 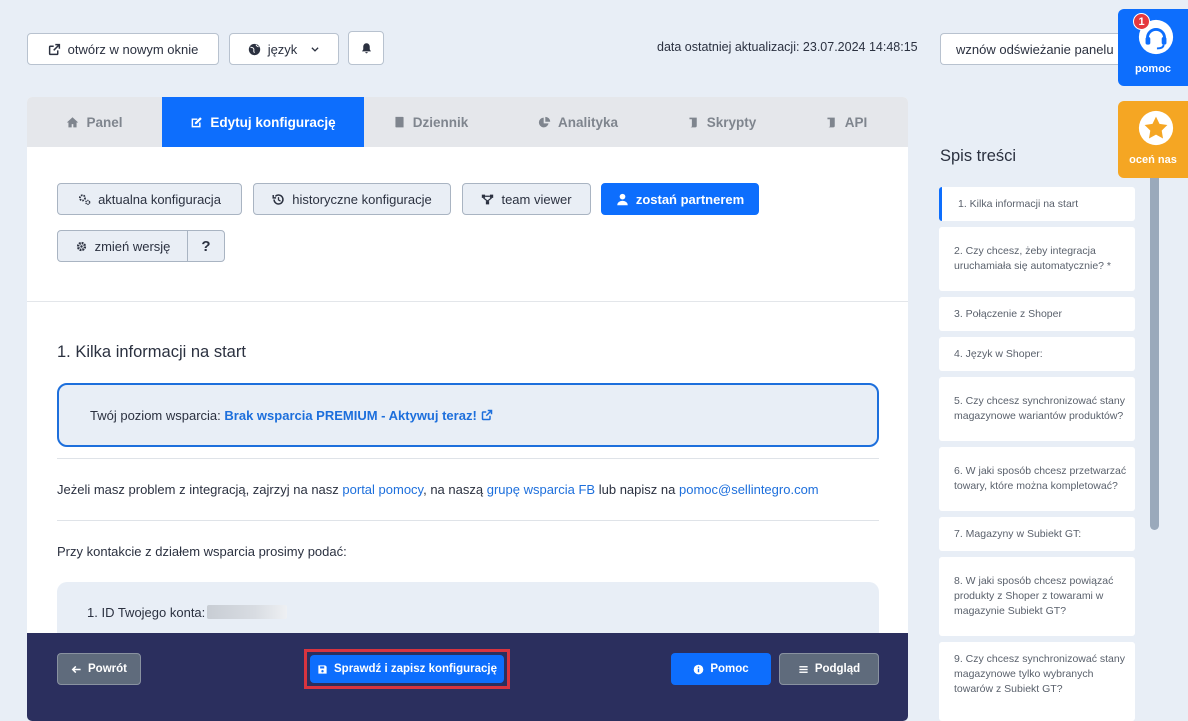 I want to click on tab-scripts: Skrypty, so click(x=721, y=122).